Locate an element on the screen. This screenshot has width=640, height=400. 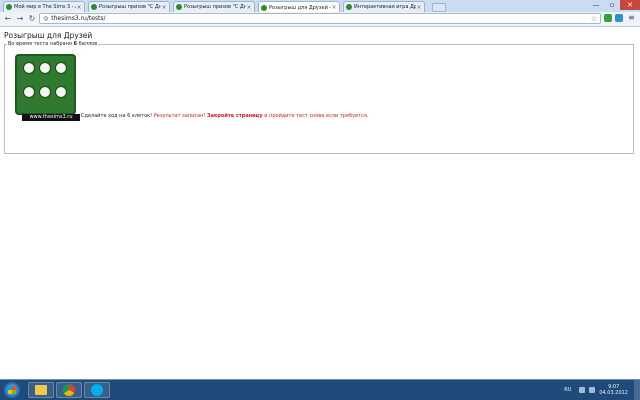
minimize-icon: — is located at coordinates (596, 5).